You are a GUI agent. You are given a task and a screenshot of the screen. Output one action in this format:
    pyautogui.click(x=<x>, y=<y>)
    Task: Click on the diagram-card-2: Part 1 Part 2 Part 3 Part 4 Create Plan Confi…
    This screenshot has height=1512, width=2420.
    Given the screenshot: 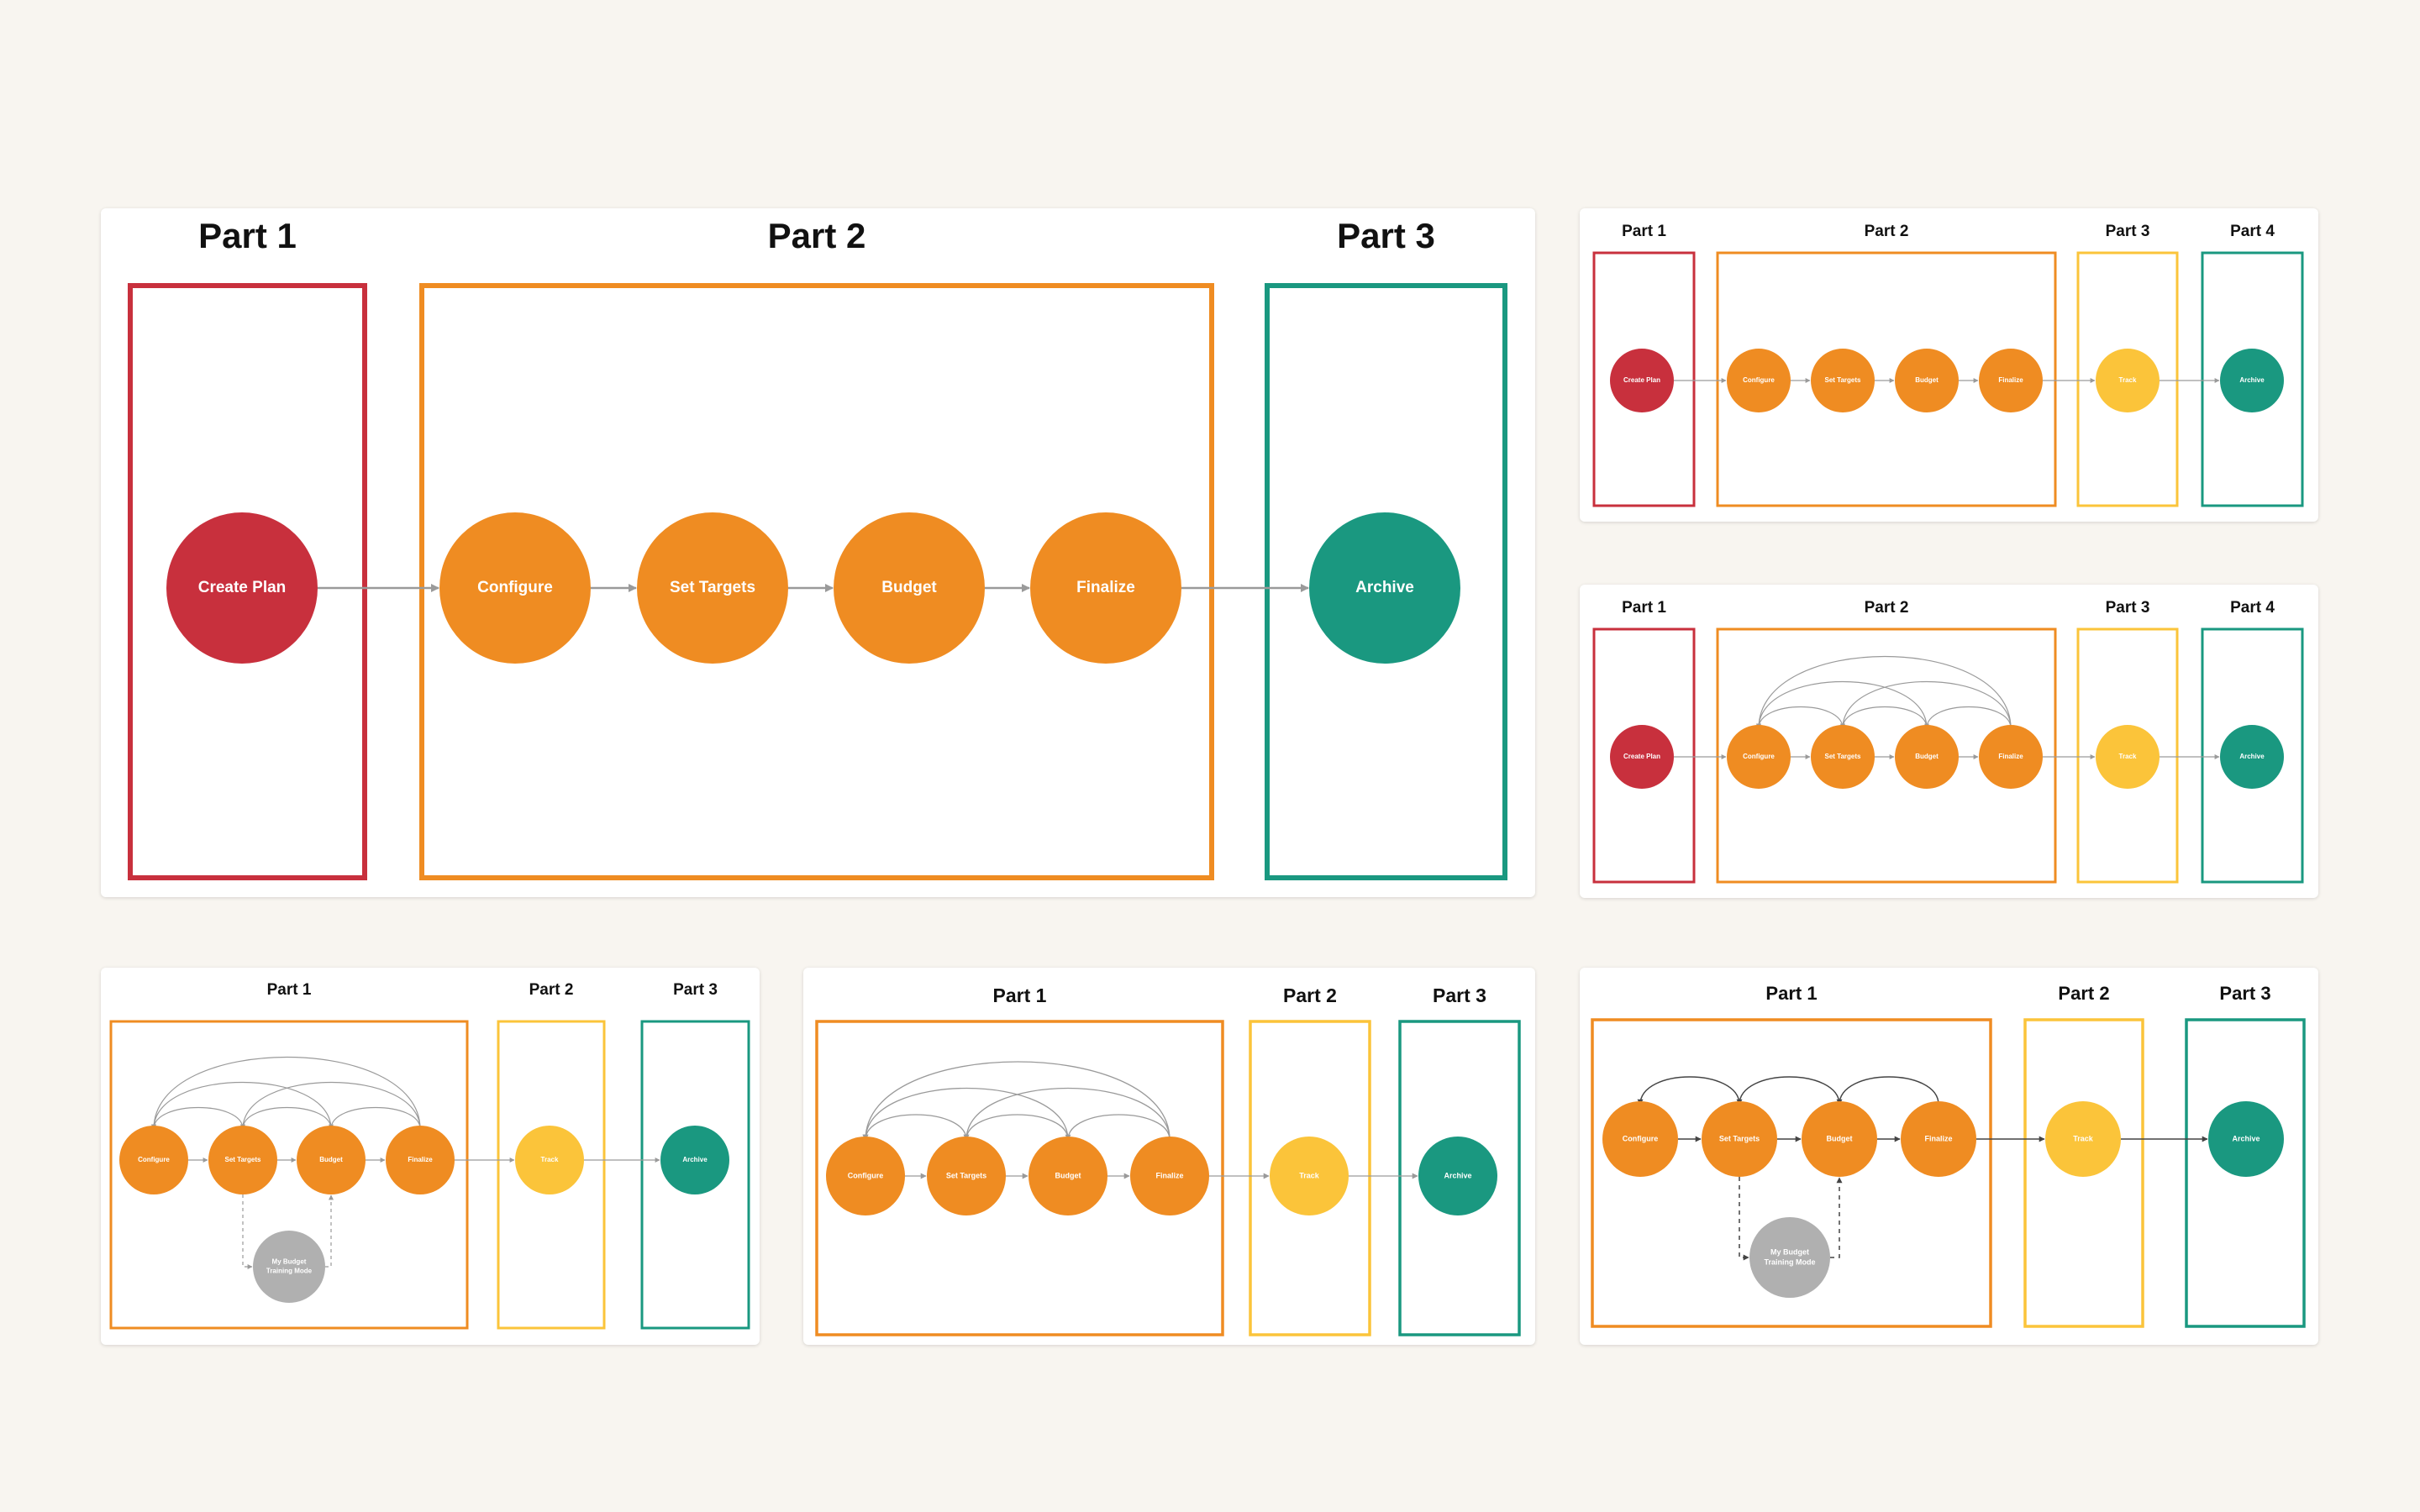 What is the action you would take?
    pyautogui.click(x=1949, y=365)
    